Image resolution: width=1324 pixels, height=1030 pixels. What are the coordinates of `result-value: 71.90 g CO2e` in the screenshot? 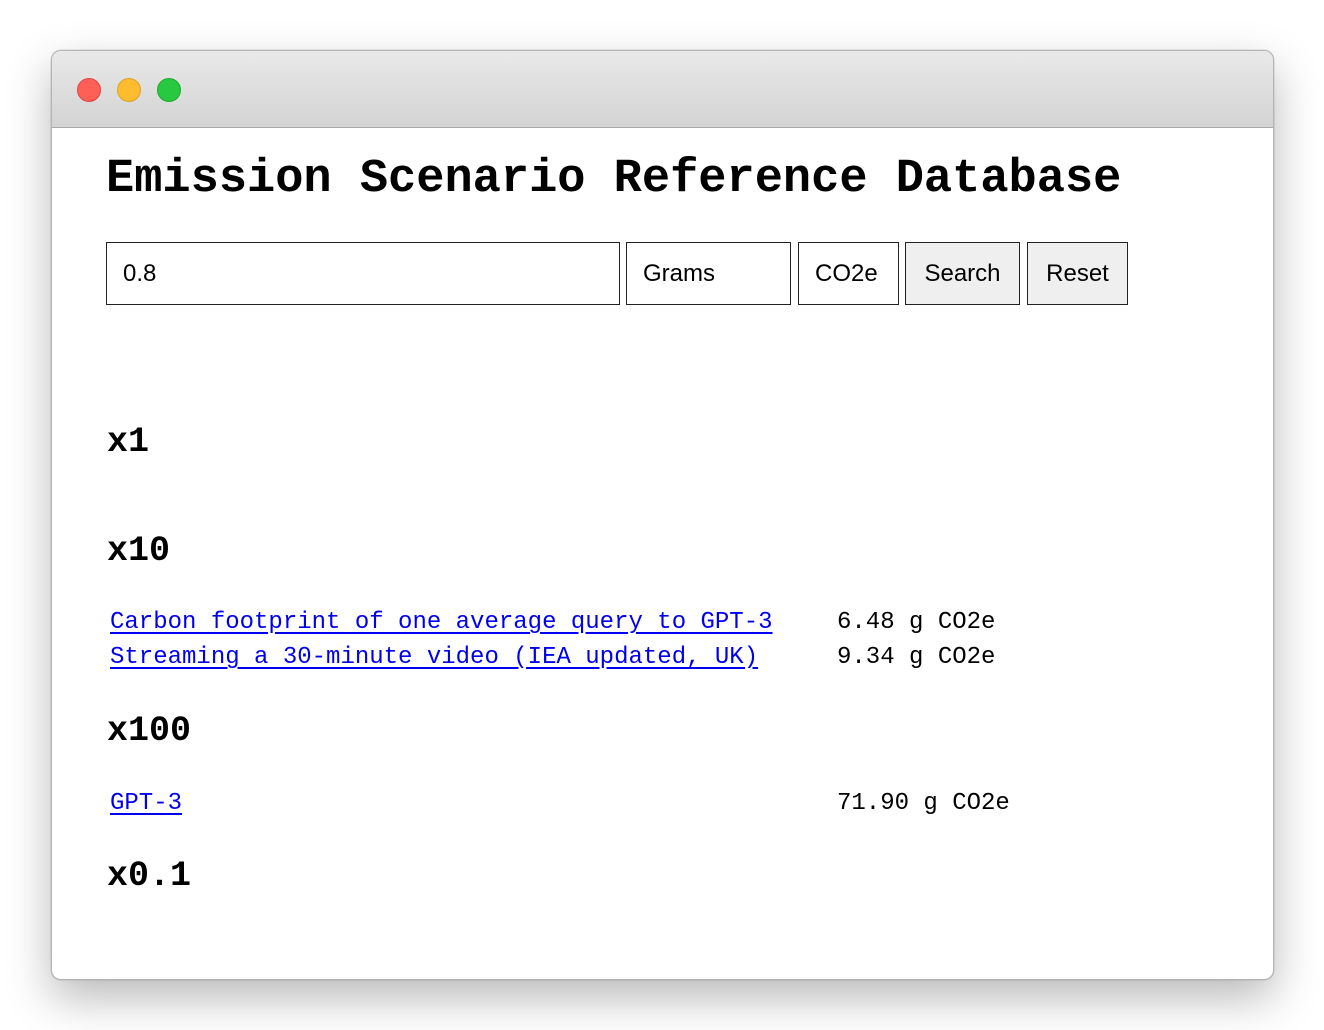 It's located at (923, 803).